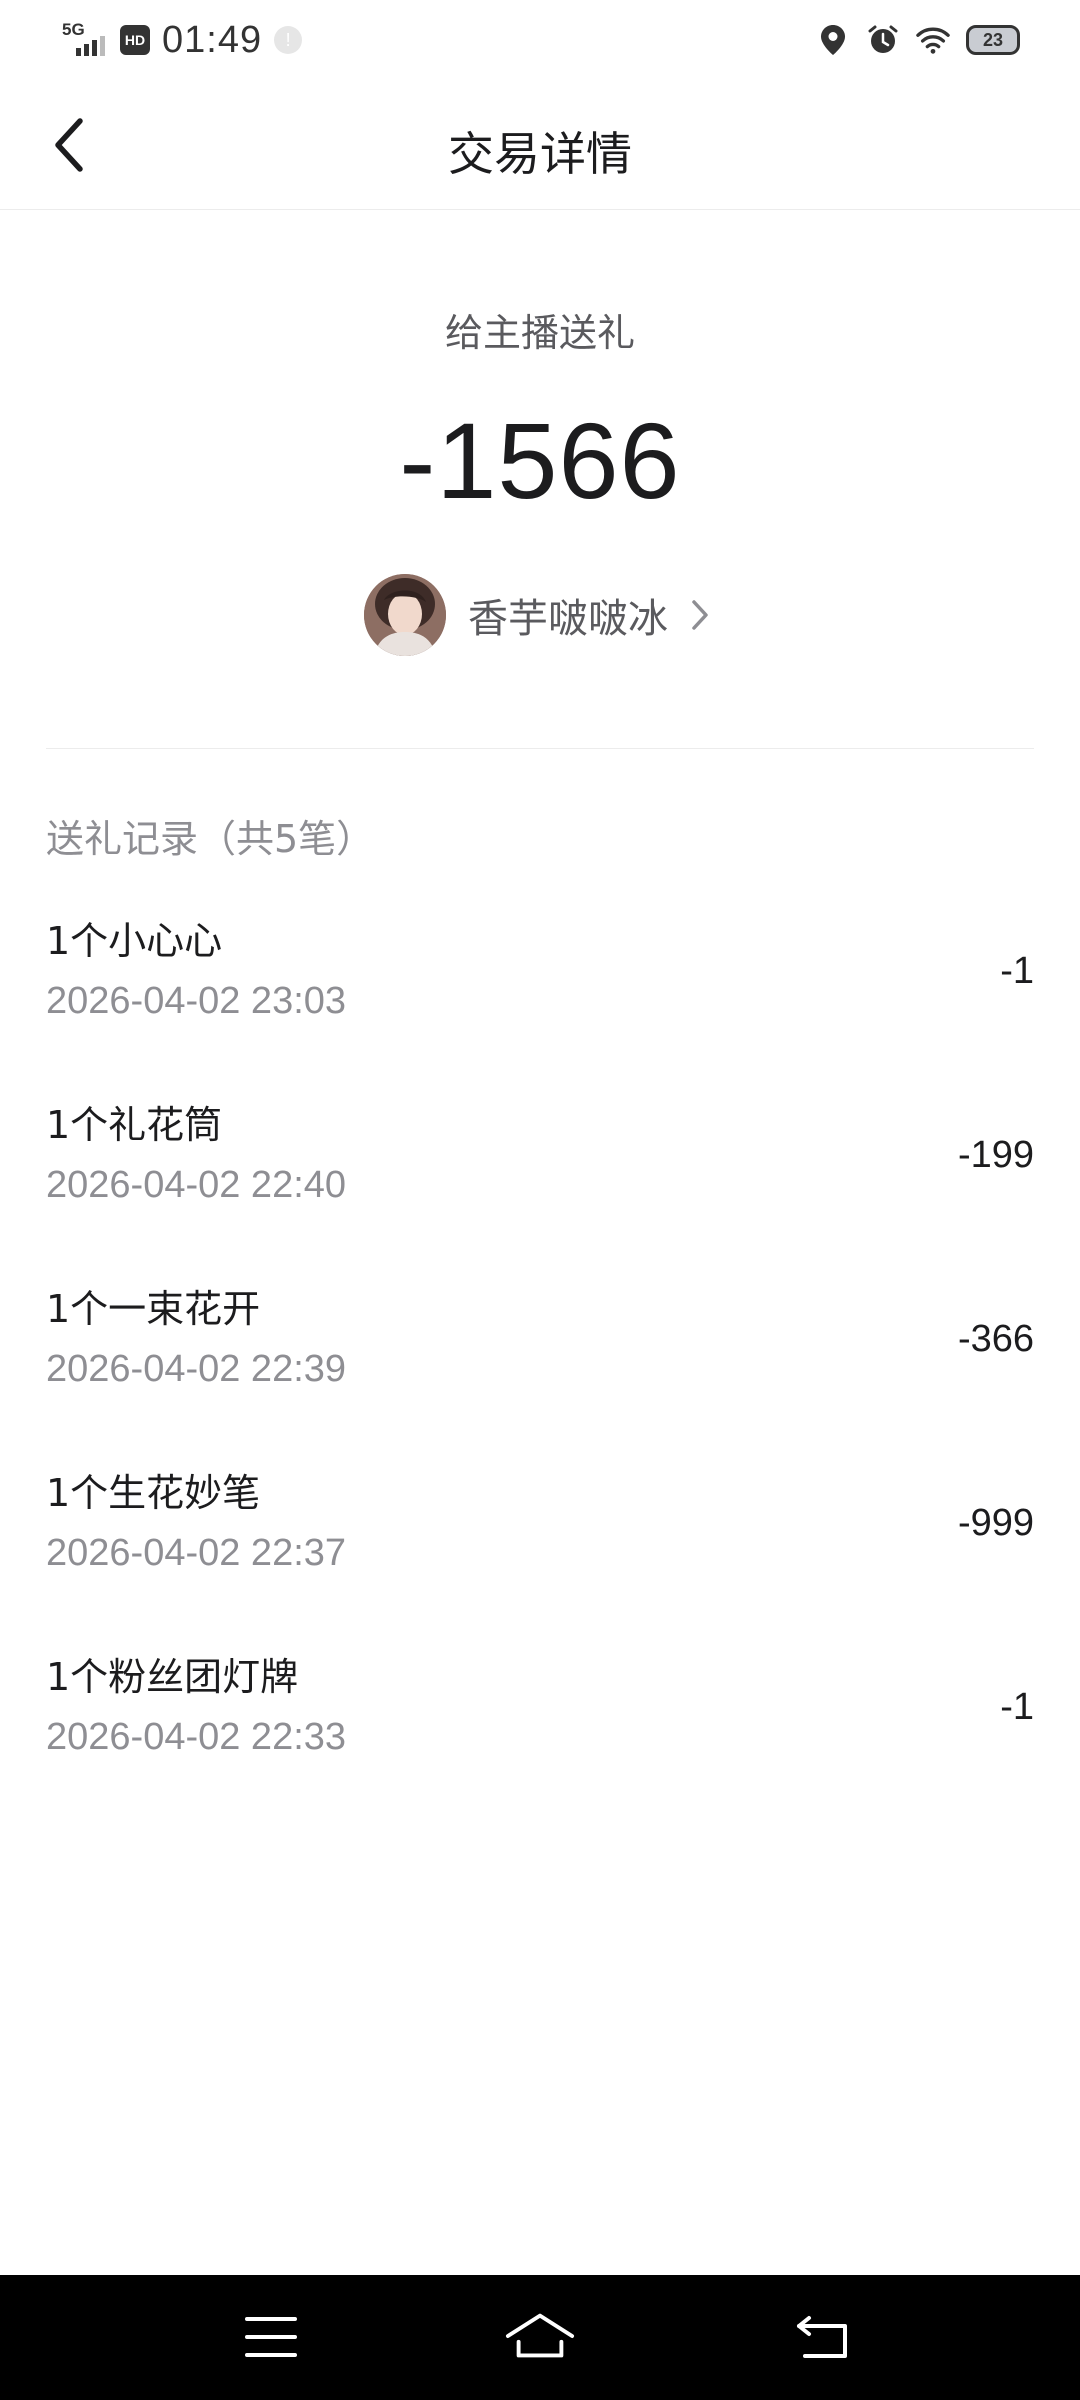 The width and height of the screenshot is (1080, 2400). Describe the element at coordinates (833, 40) in the screenshot. I see `location-icon` at that location.